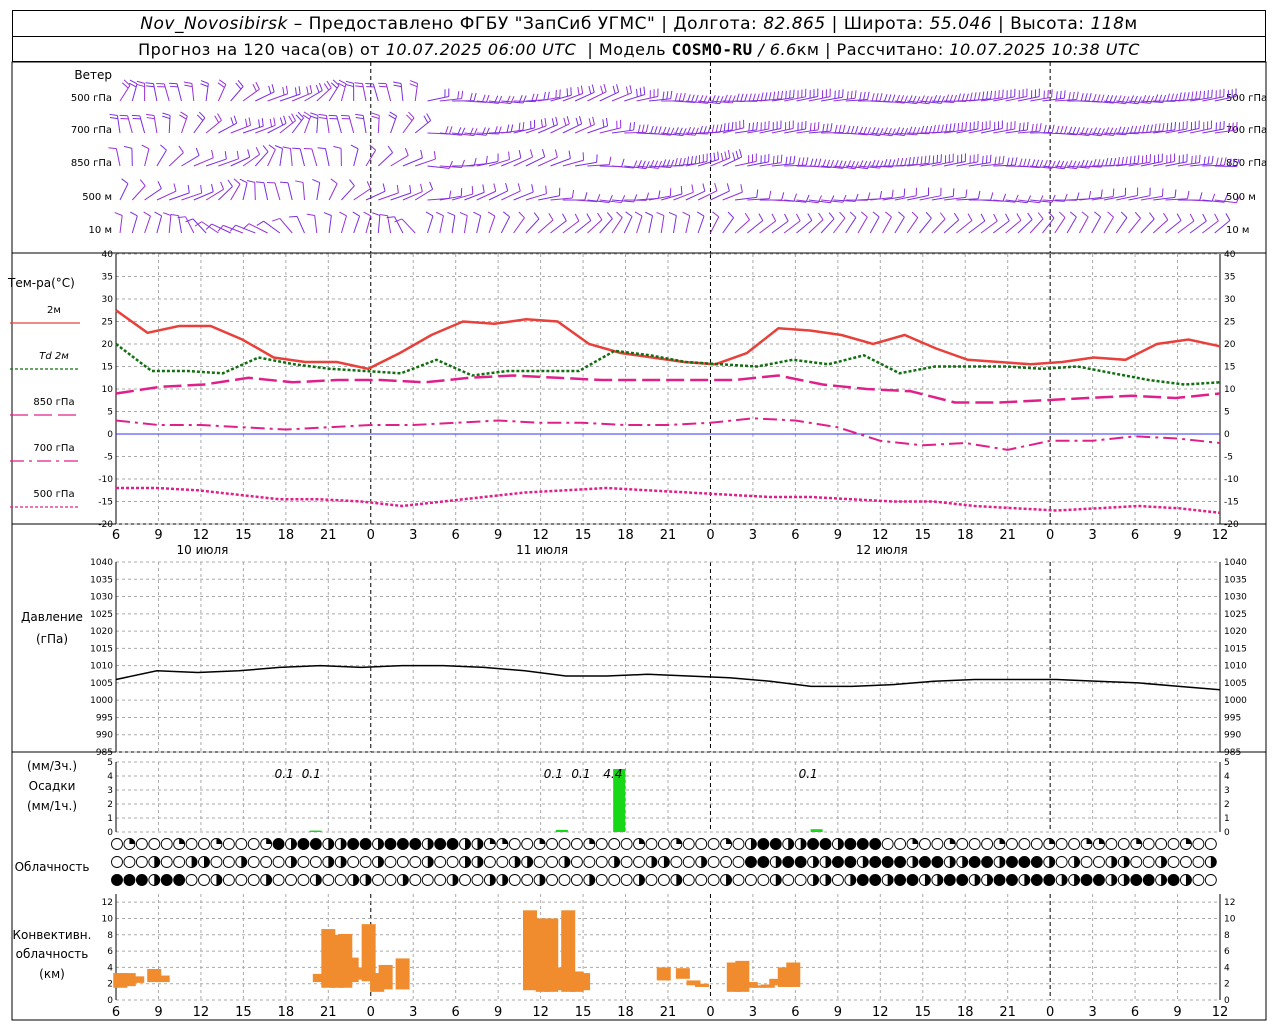 The height and width of the screenshot is (1024, 1280). I want to click on conv-title-line2: облачность, so click(52, 954).